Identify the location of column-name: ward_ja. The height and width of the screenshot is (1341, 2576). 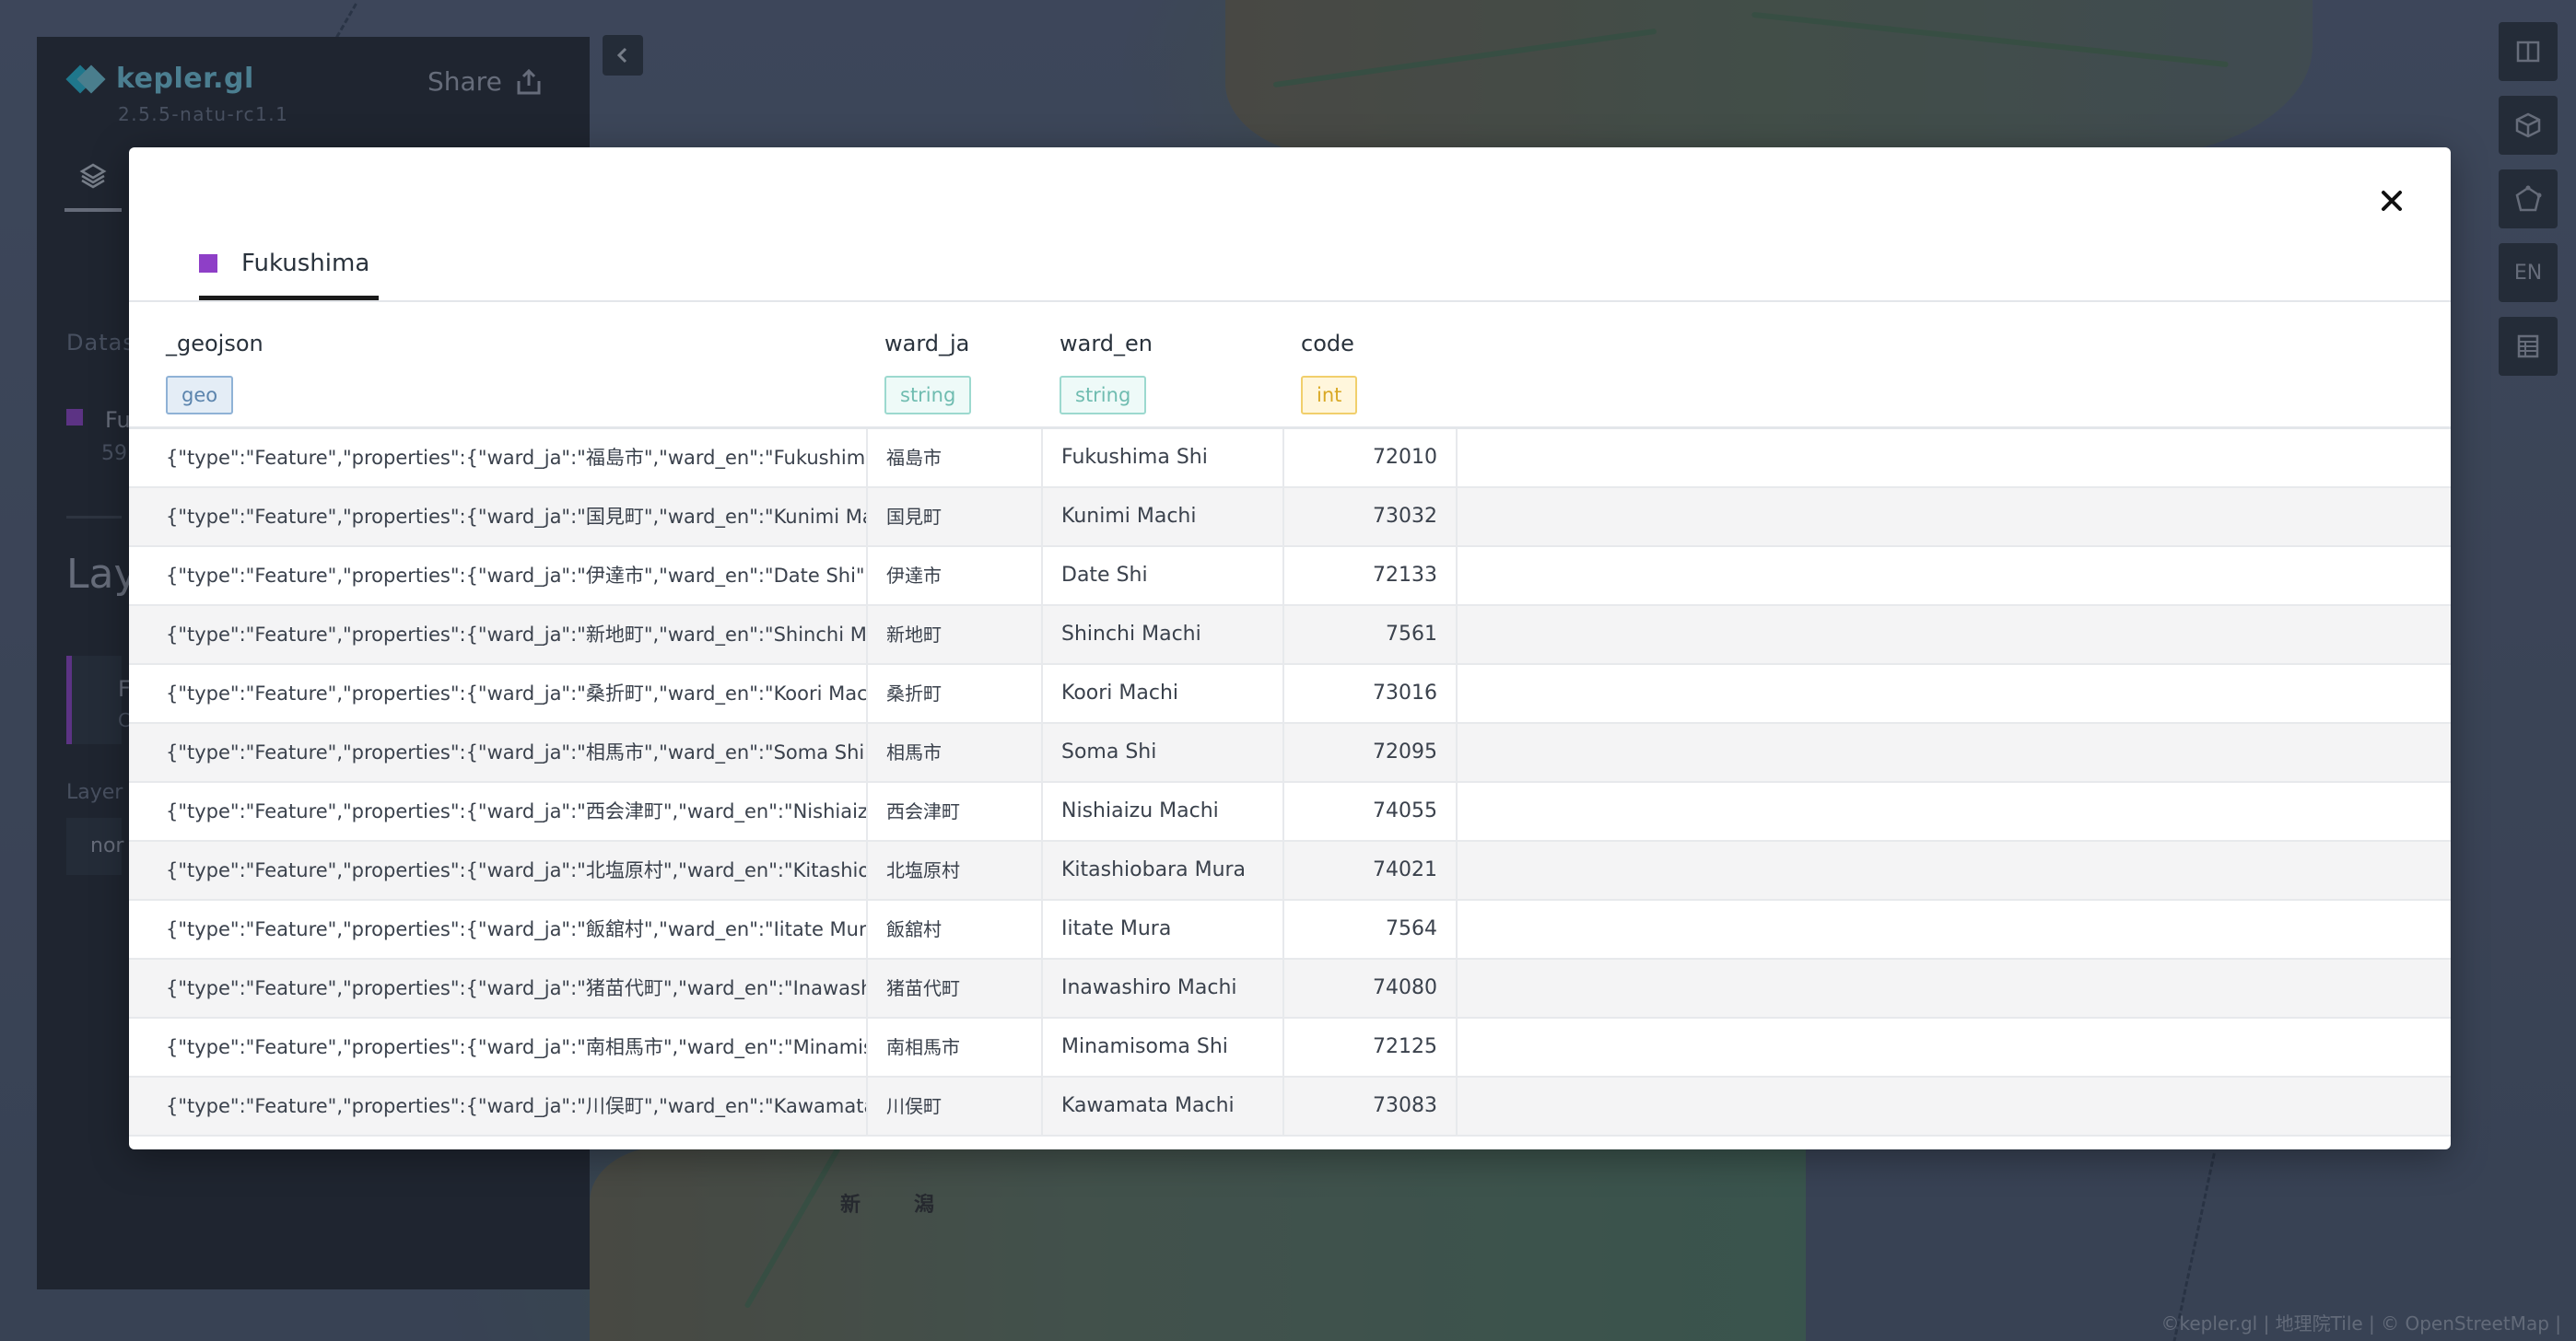
(927, 343).